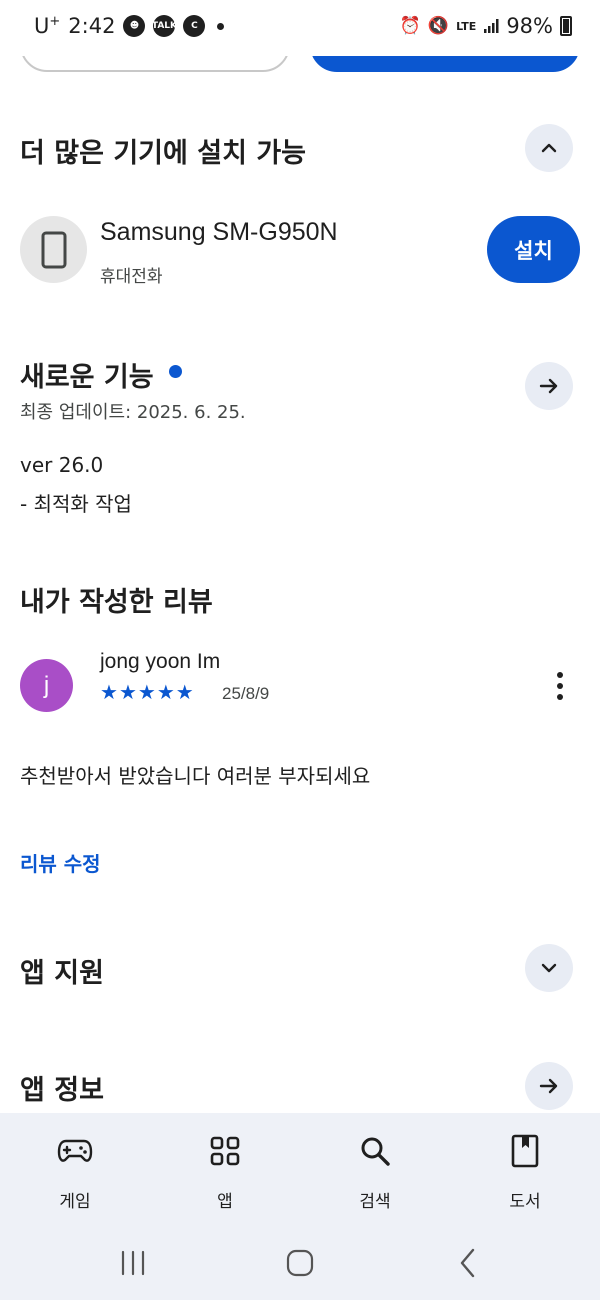 The image size is (600, 1300). Describe the element at coordinates (566, 26) in the screenshot. I see `battery-icon` at that location.